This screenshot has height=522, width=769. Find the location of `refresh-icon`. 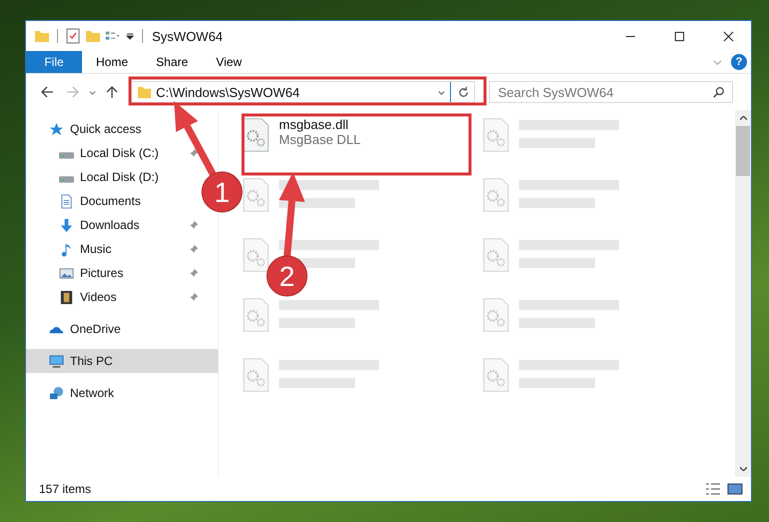

refresh-icon is located at coordinates (463, 92).